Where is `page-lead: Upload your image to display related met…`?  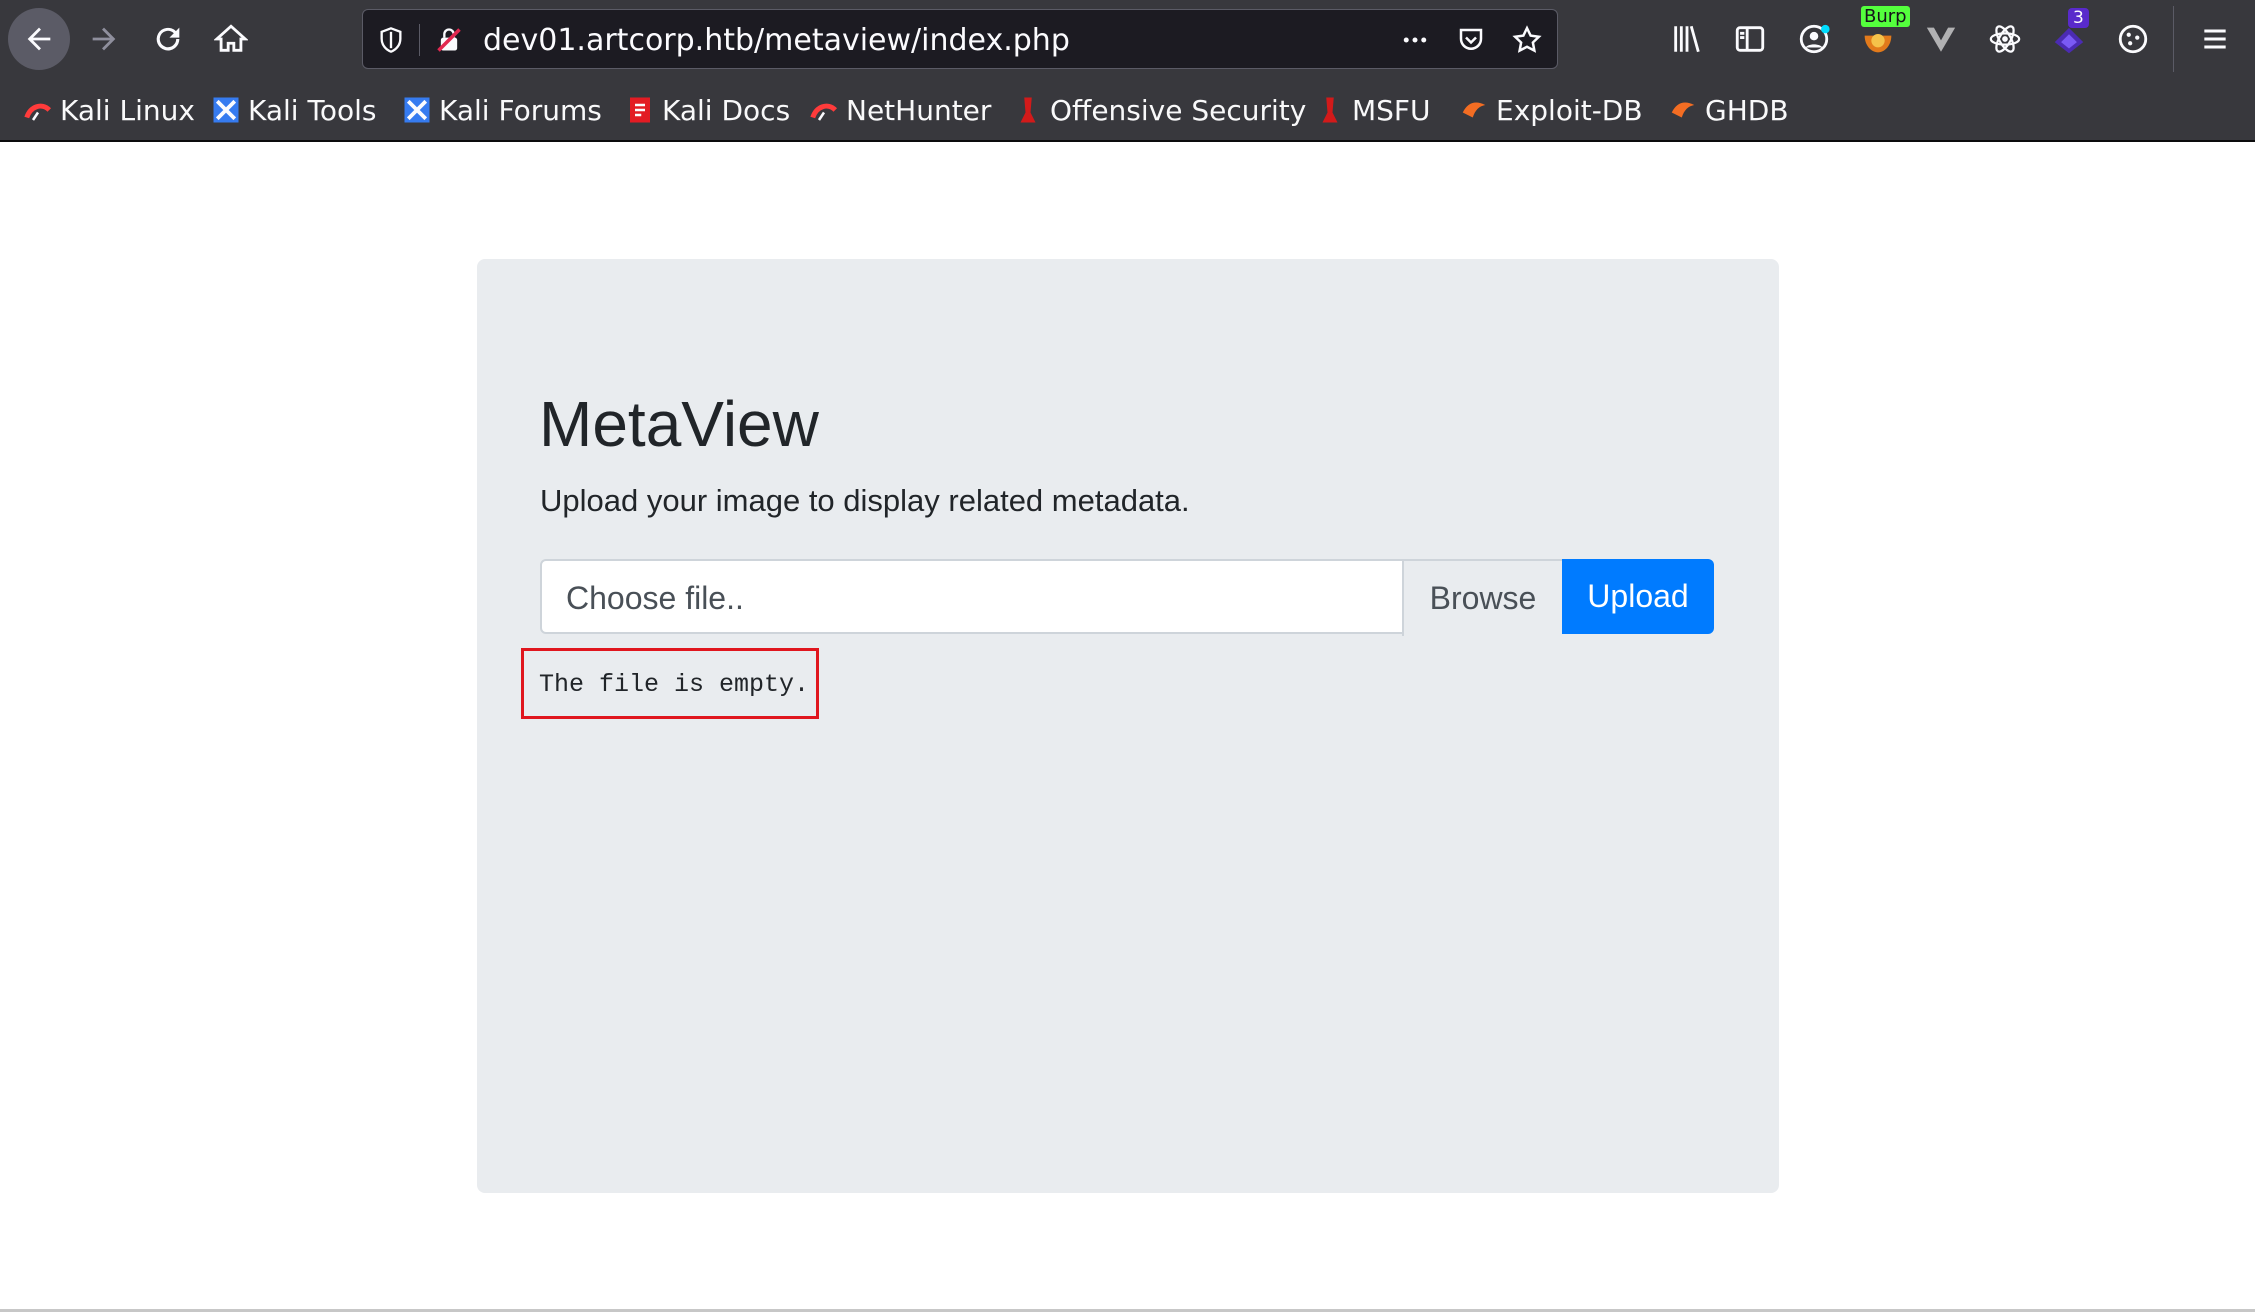 page-lead: Upload your image to display related met… is located at coordinates (865, 500).